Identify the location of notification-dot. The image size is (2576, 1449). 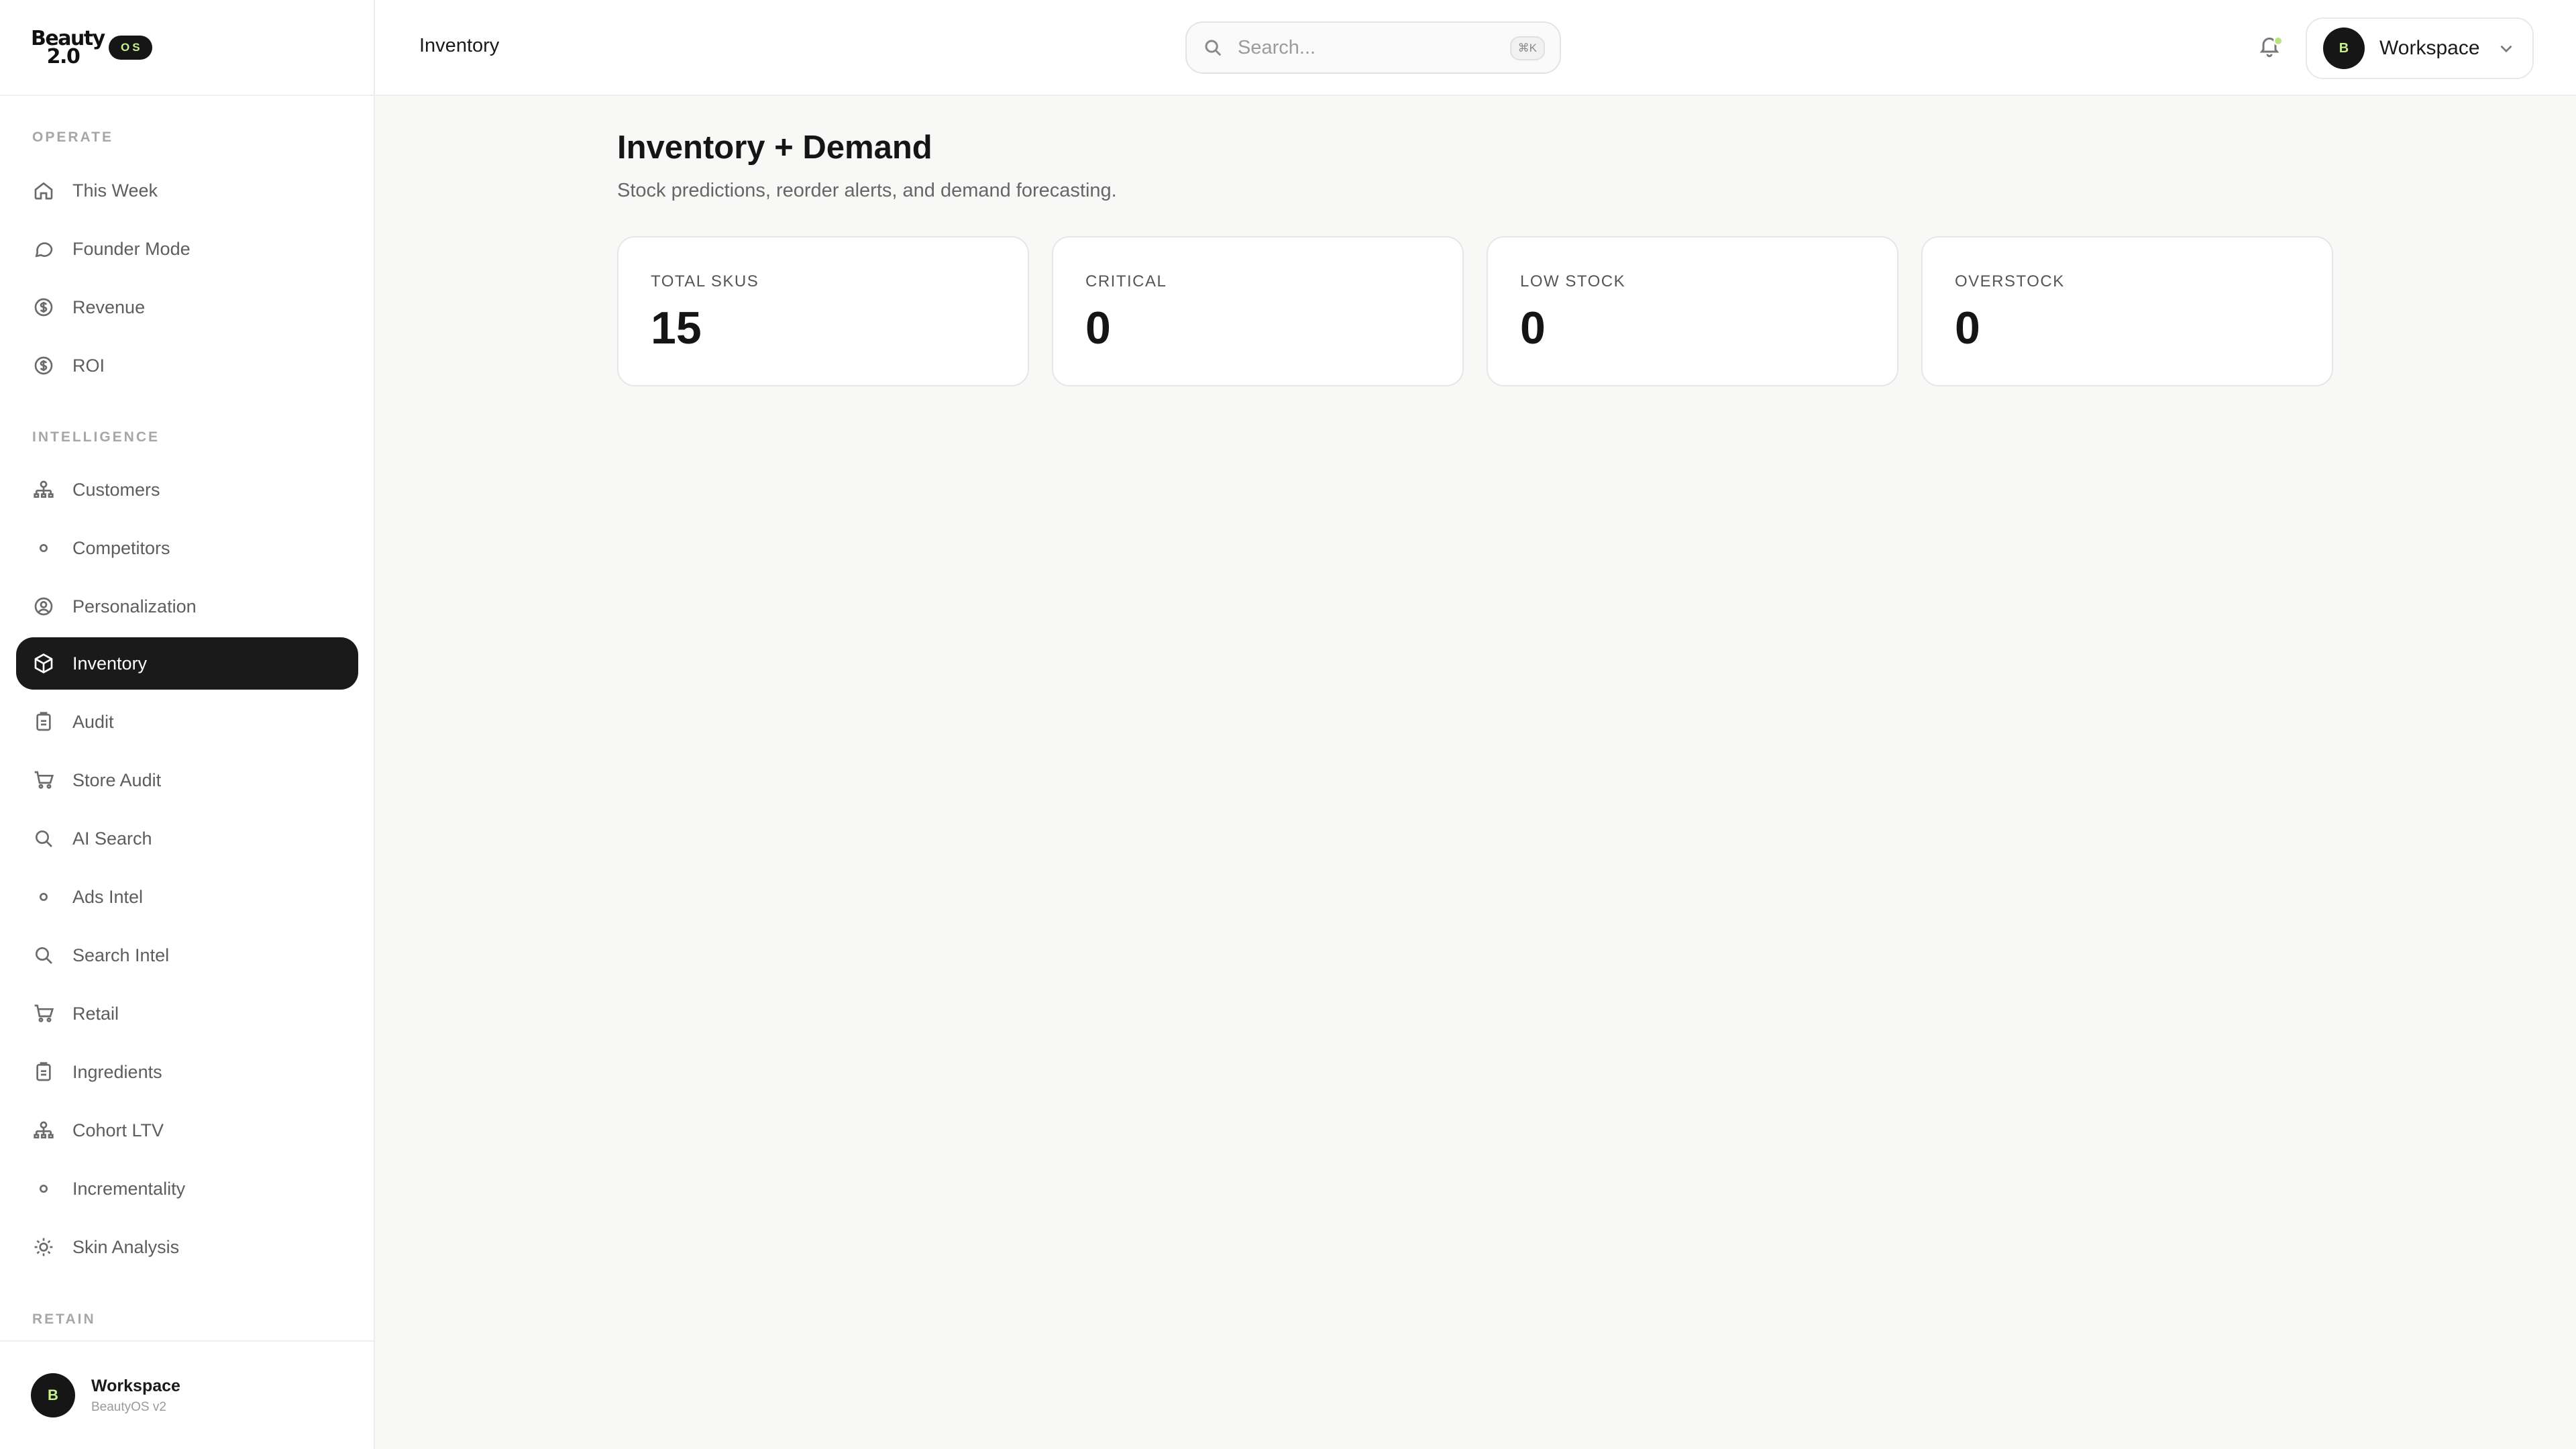
(2278, 41).